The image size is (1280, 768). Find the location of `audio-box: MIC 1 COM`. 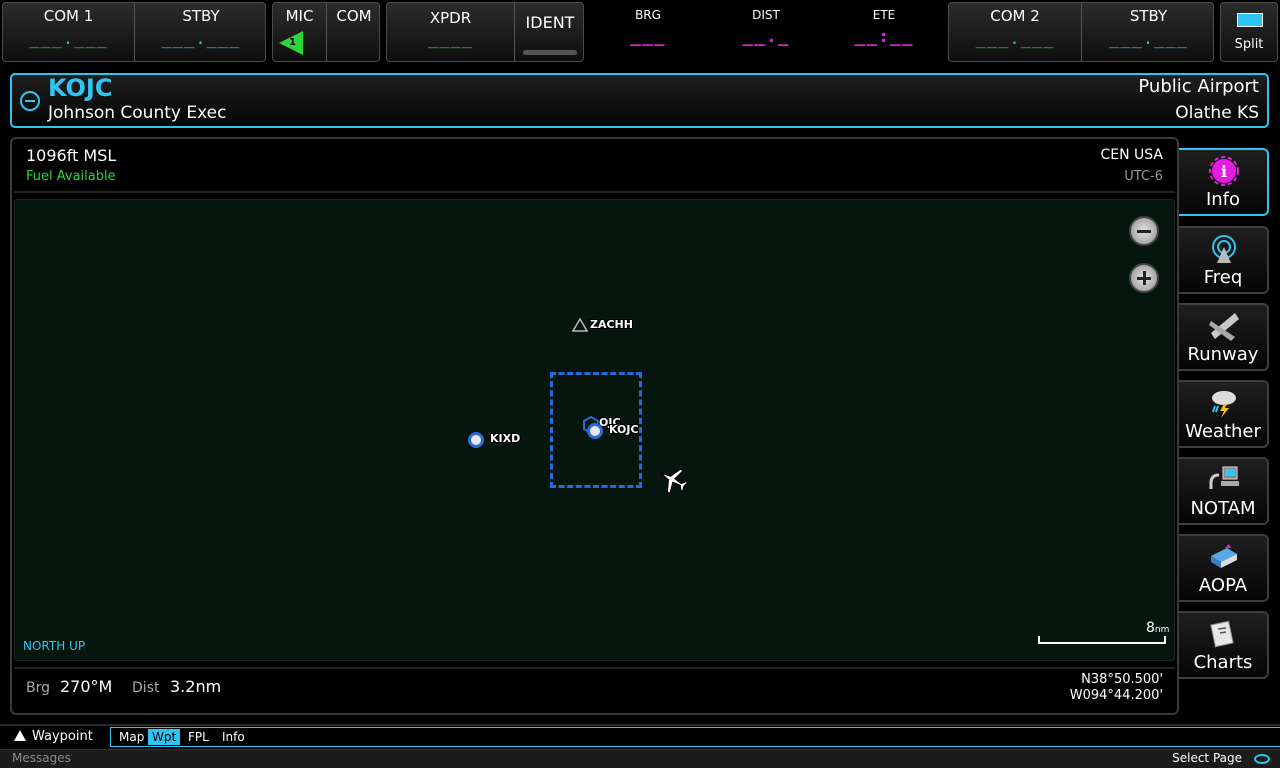

audio-box: MIC 1 COM is located at coordinates (326, 32).